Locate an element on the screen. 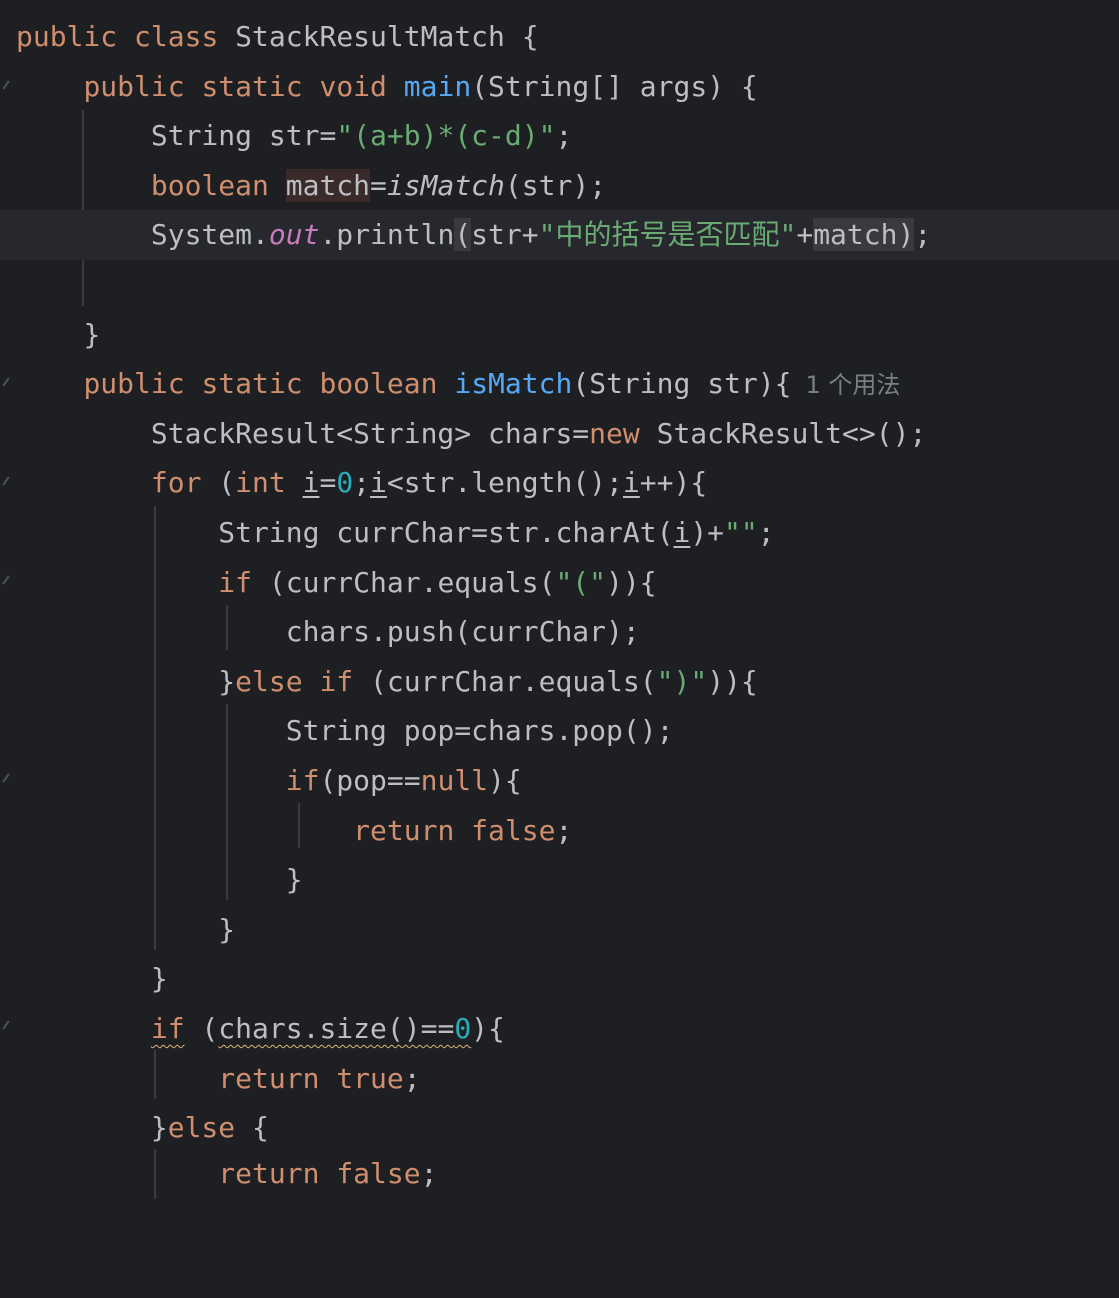 This screenshot has height=1298, width=1119. code-line: }else if (currChar.equals(")")){ is located at coordinates (559, 682).